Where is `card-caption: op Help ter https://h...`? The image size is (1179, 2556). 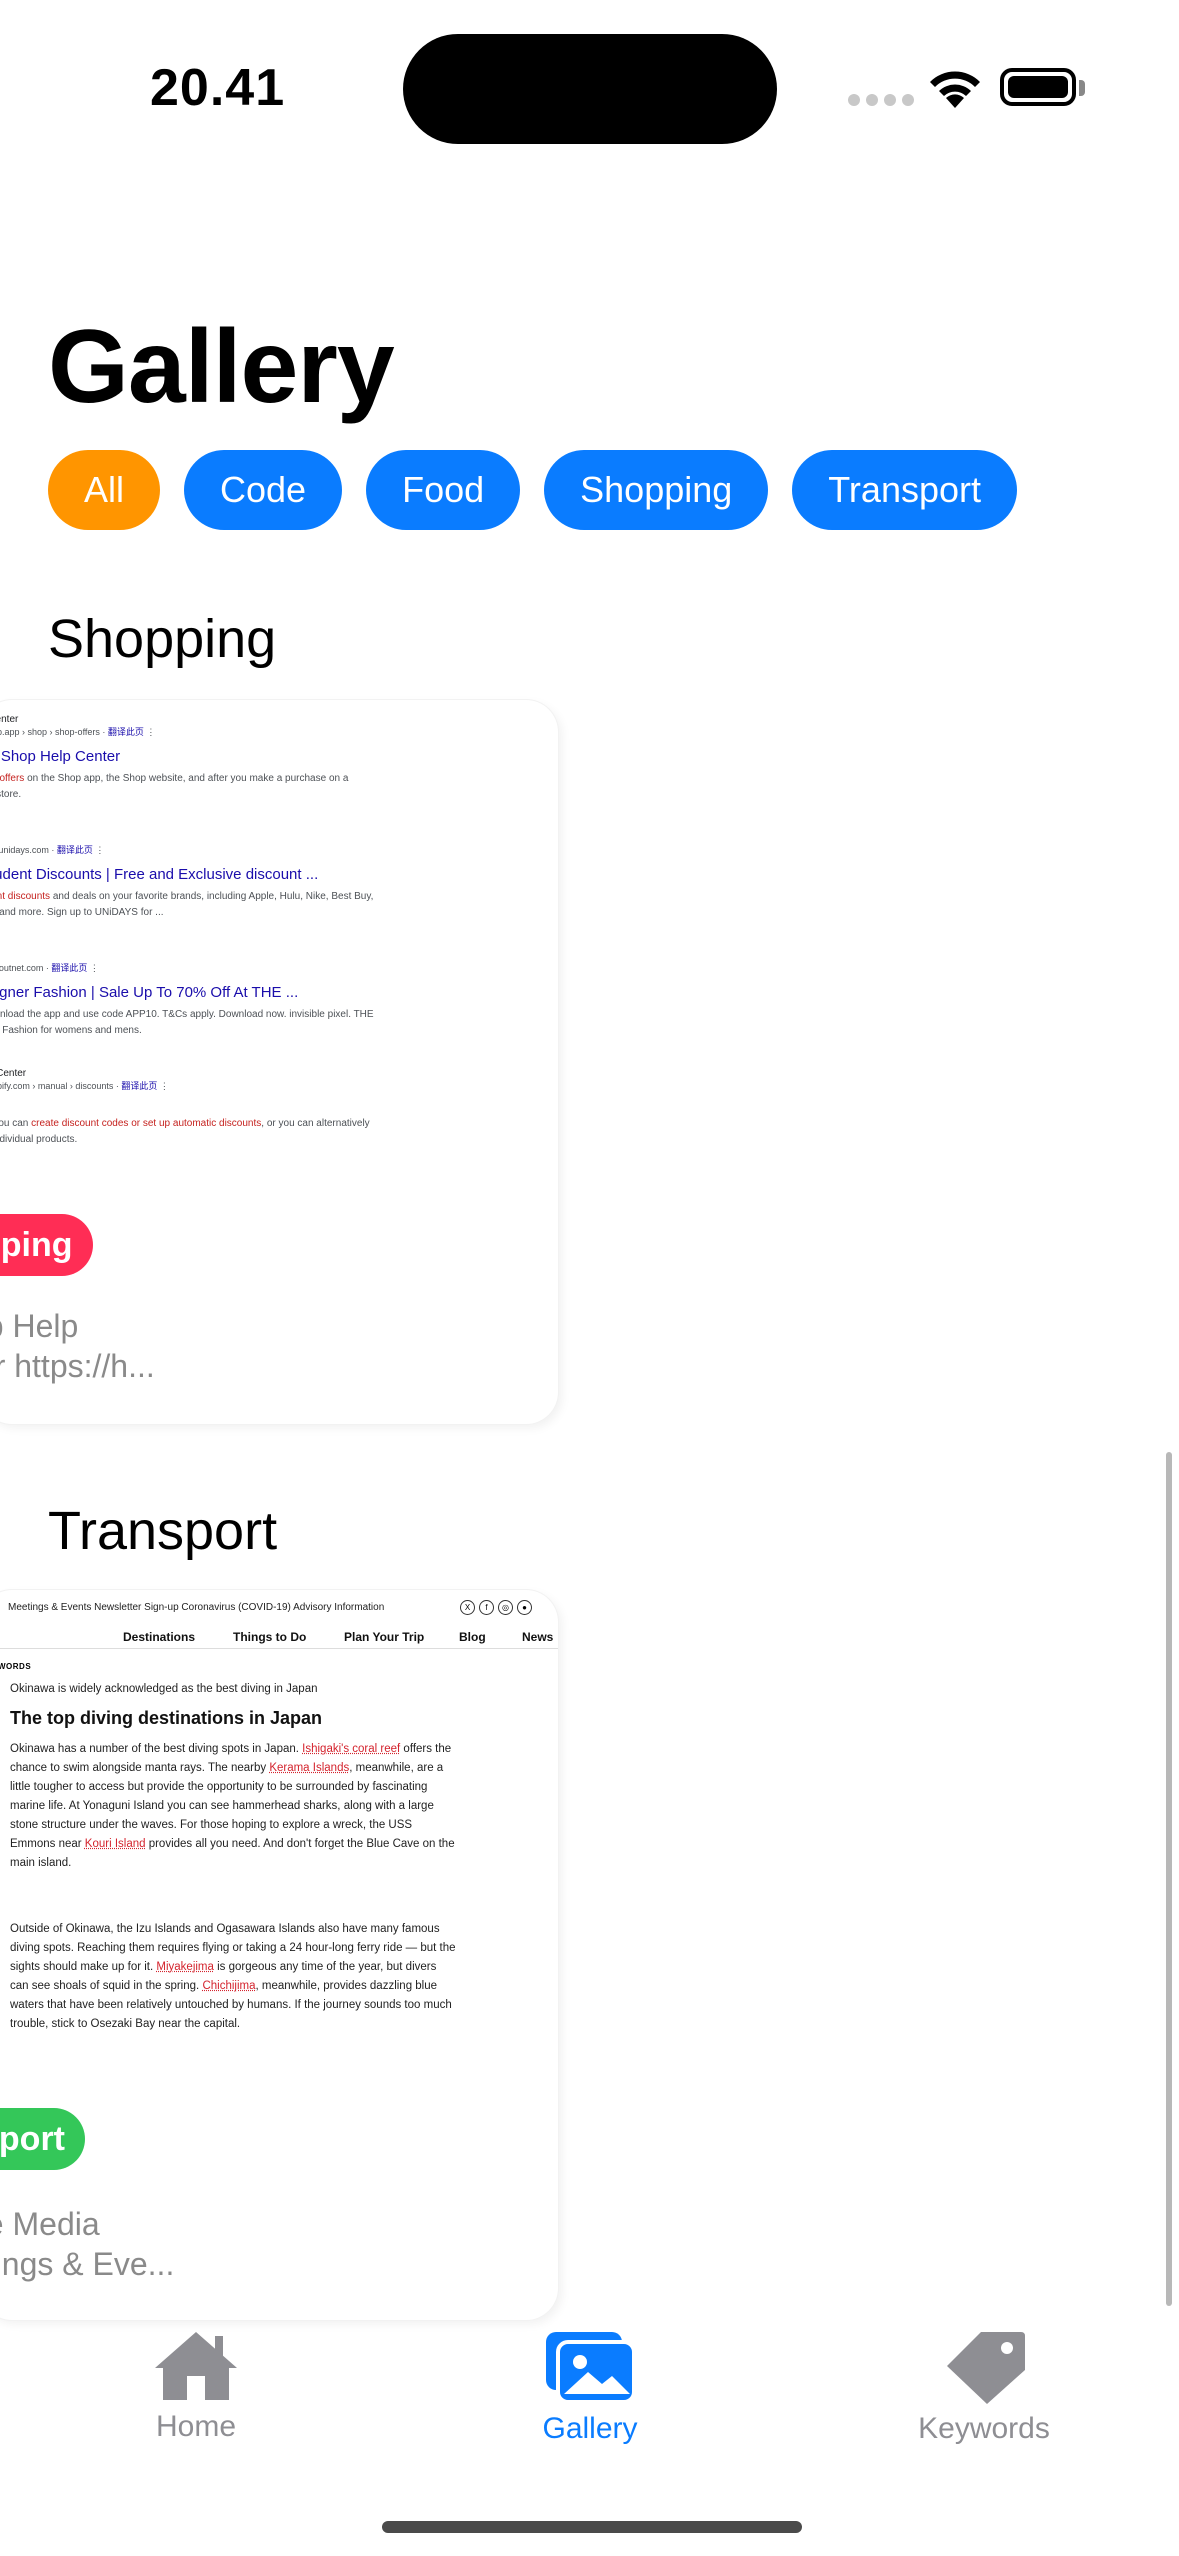
card-caption: op Help ter https://h... is located at coordinates (77, 1346).